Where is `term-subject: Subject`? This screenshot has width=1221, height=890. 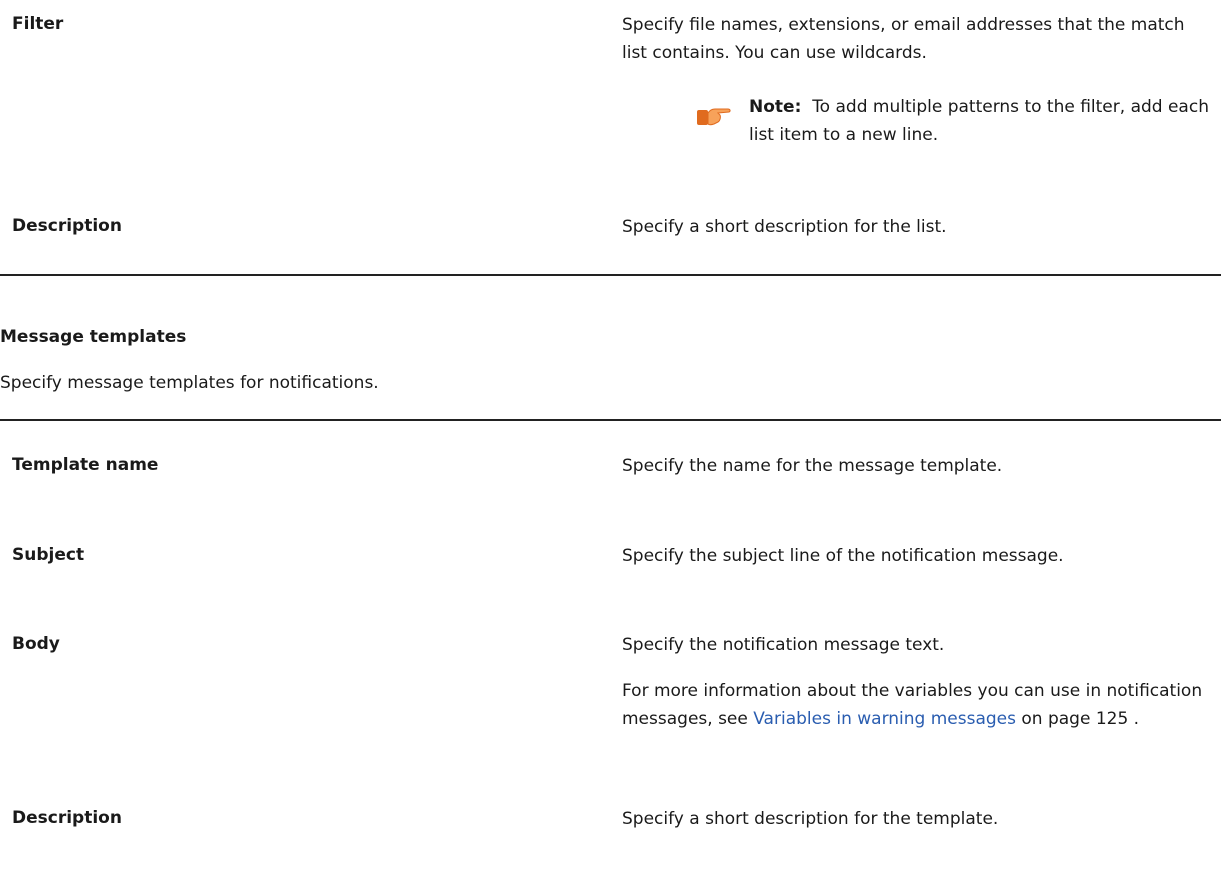
term-subject: Subject is located at coordinates (48, 555).